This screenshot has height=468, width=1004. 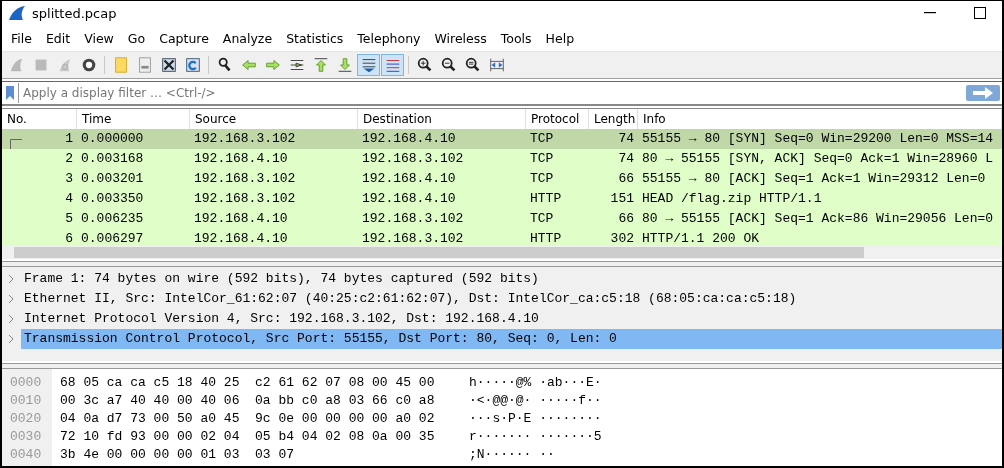 I want to click on protocol-tree-item: Transmission Control Protocol, Src Port: 55155, Dst Port: 80, Seq: 0, Len: 0, so click(x=511, y=339).